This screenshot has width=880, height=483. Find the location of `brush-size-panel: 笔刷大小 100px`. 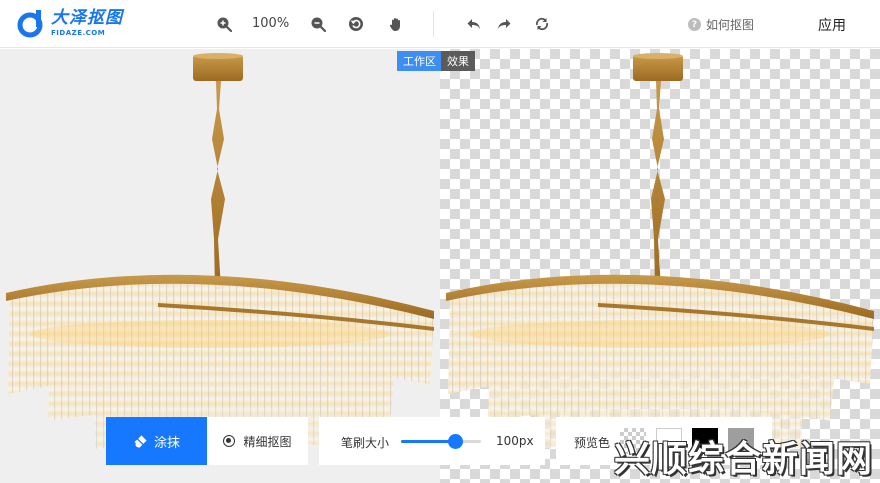

brush-size-panel: 笔刷大小 100px is located at coordinates (432, 441).